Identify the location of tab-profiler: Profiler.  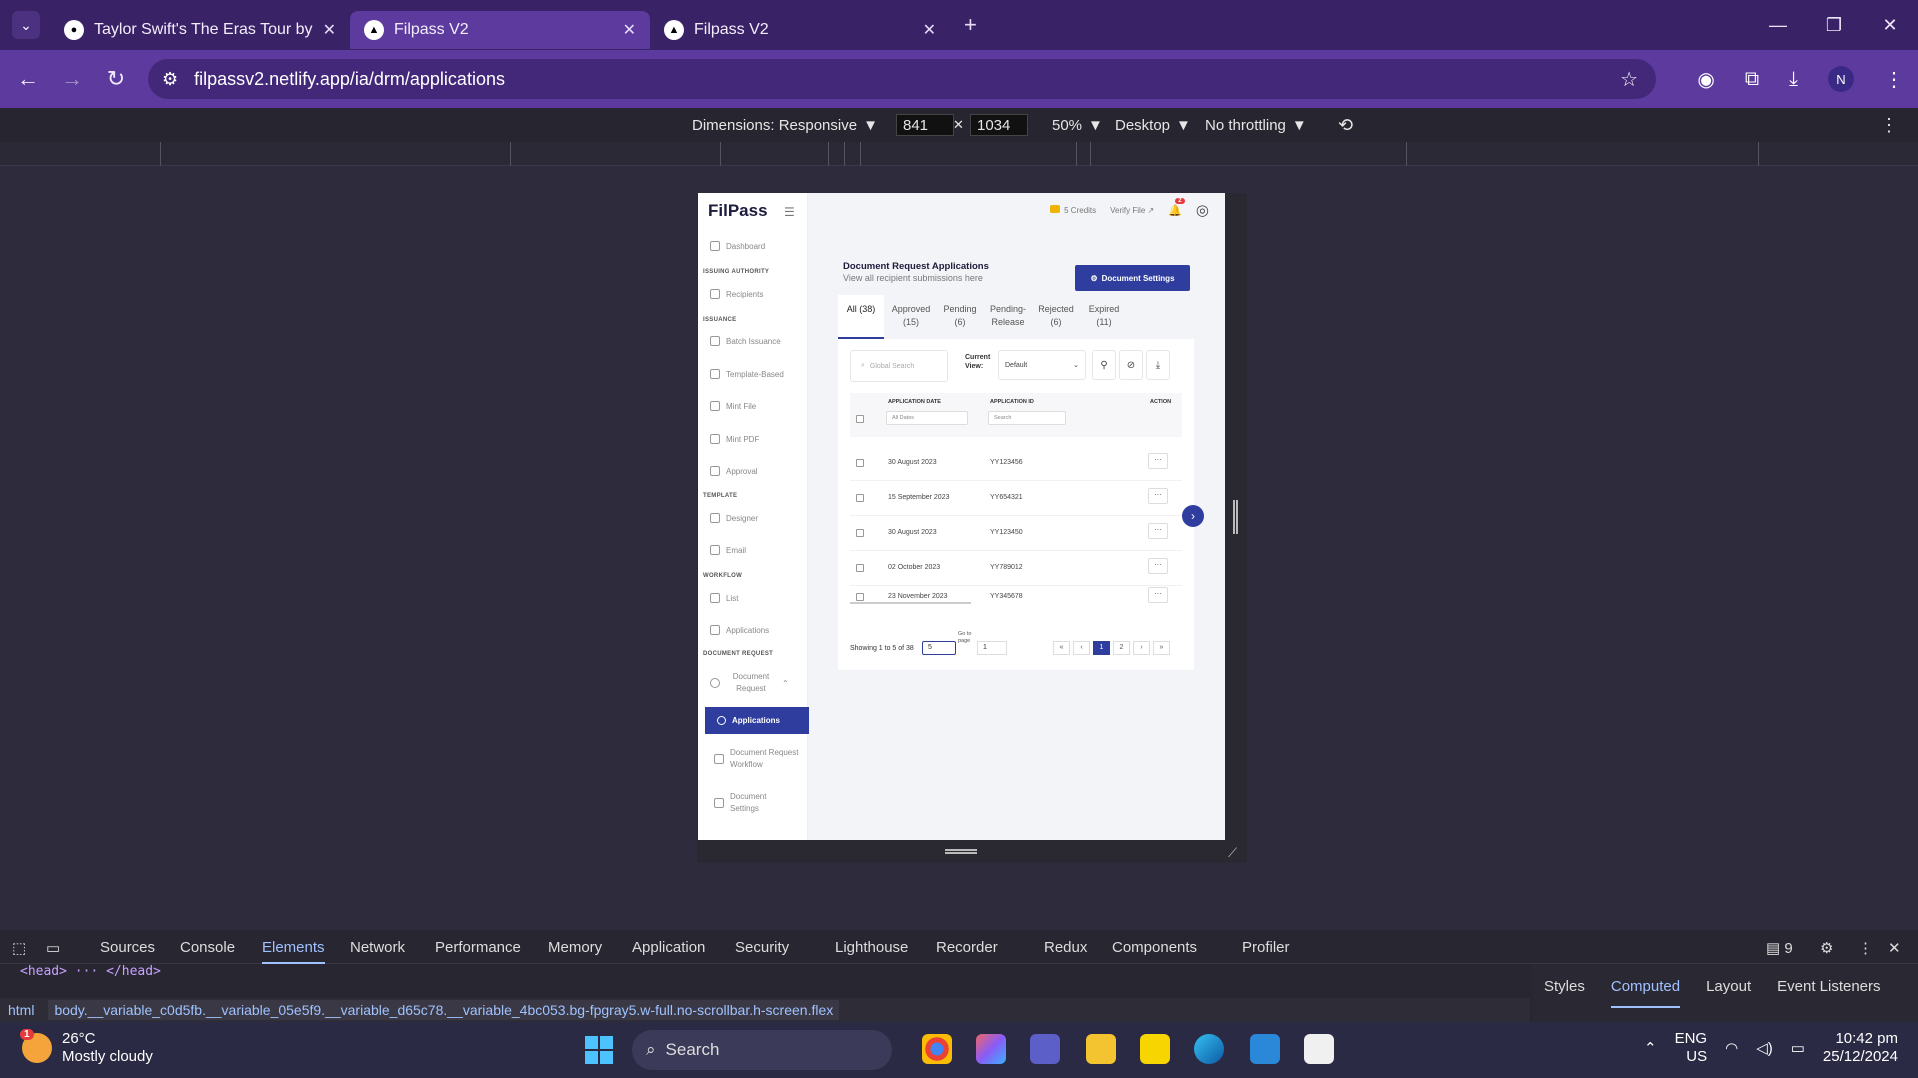
(1266, 947).